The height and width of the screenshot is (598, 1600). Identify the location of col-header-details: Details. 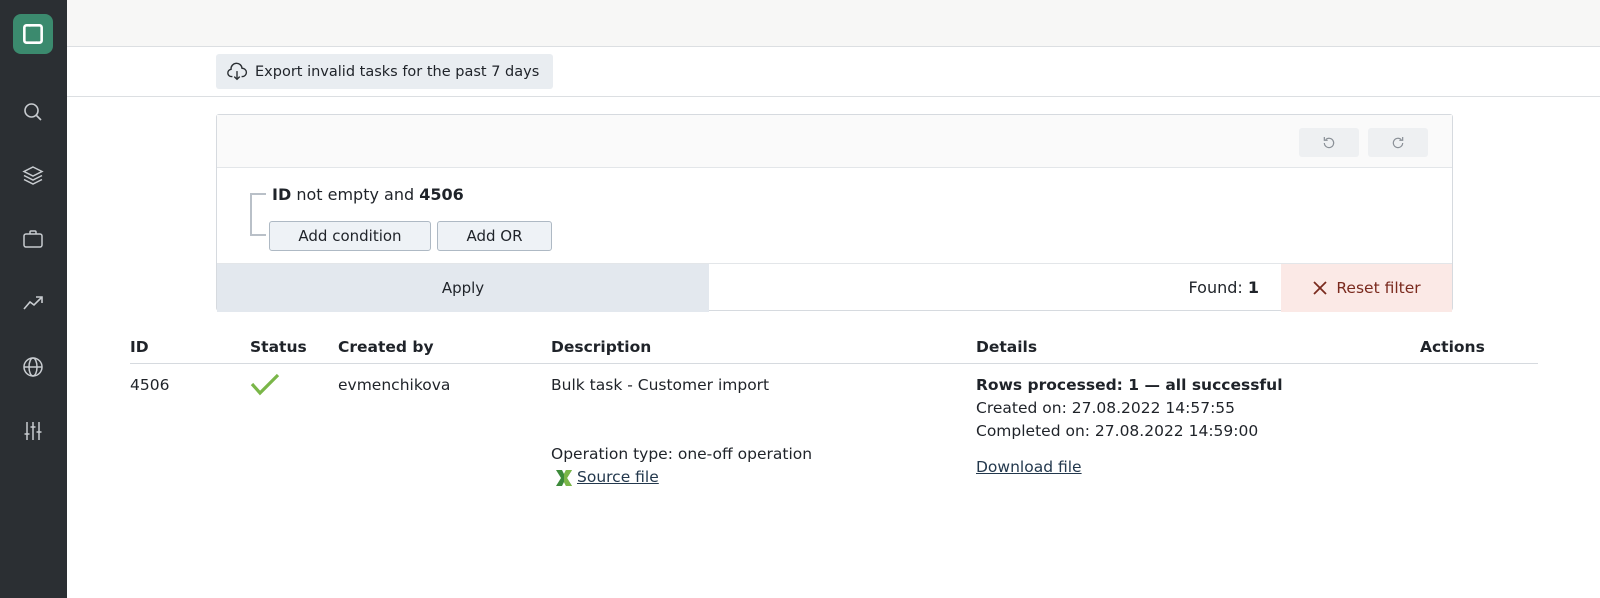
(1007, 347).